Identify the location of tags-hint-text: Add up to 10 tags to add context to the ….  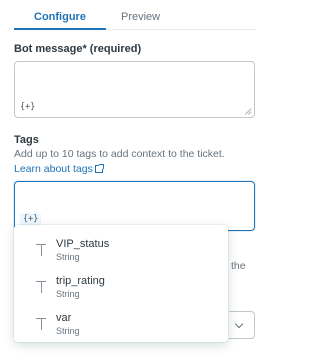
(119, 154).